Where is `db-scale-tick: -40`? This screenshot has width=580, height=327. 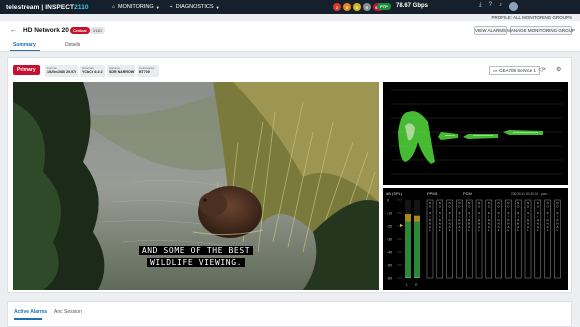
db-scale-tick: -40 is located at coordinates (389, 253).